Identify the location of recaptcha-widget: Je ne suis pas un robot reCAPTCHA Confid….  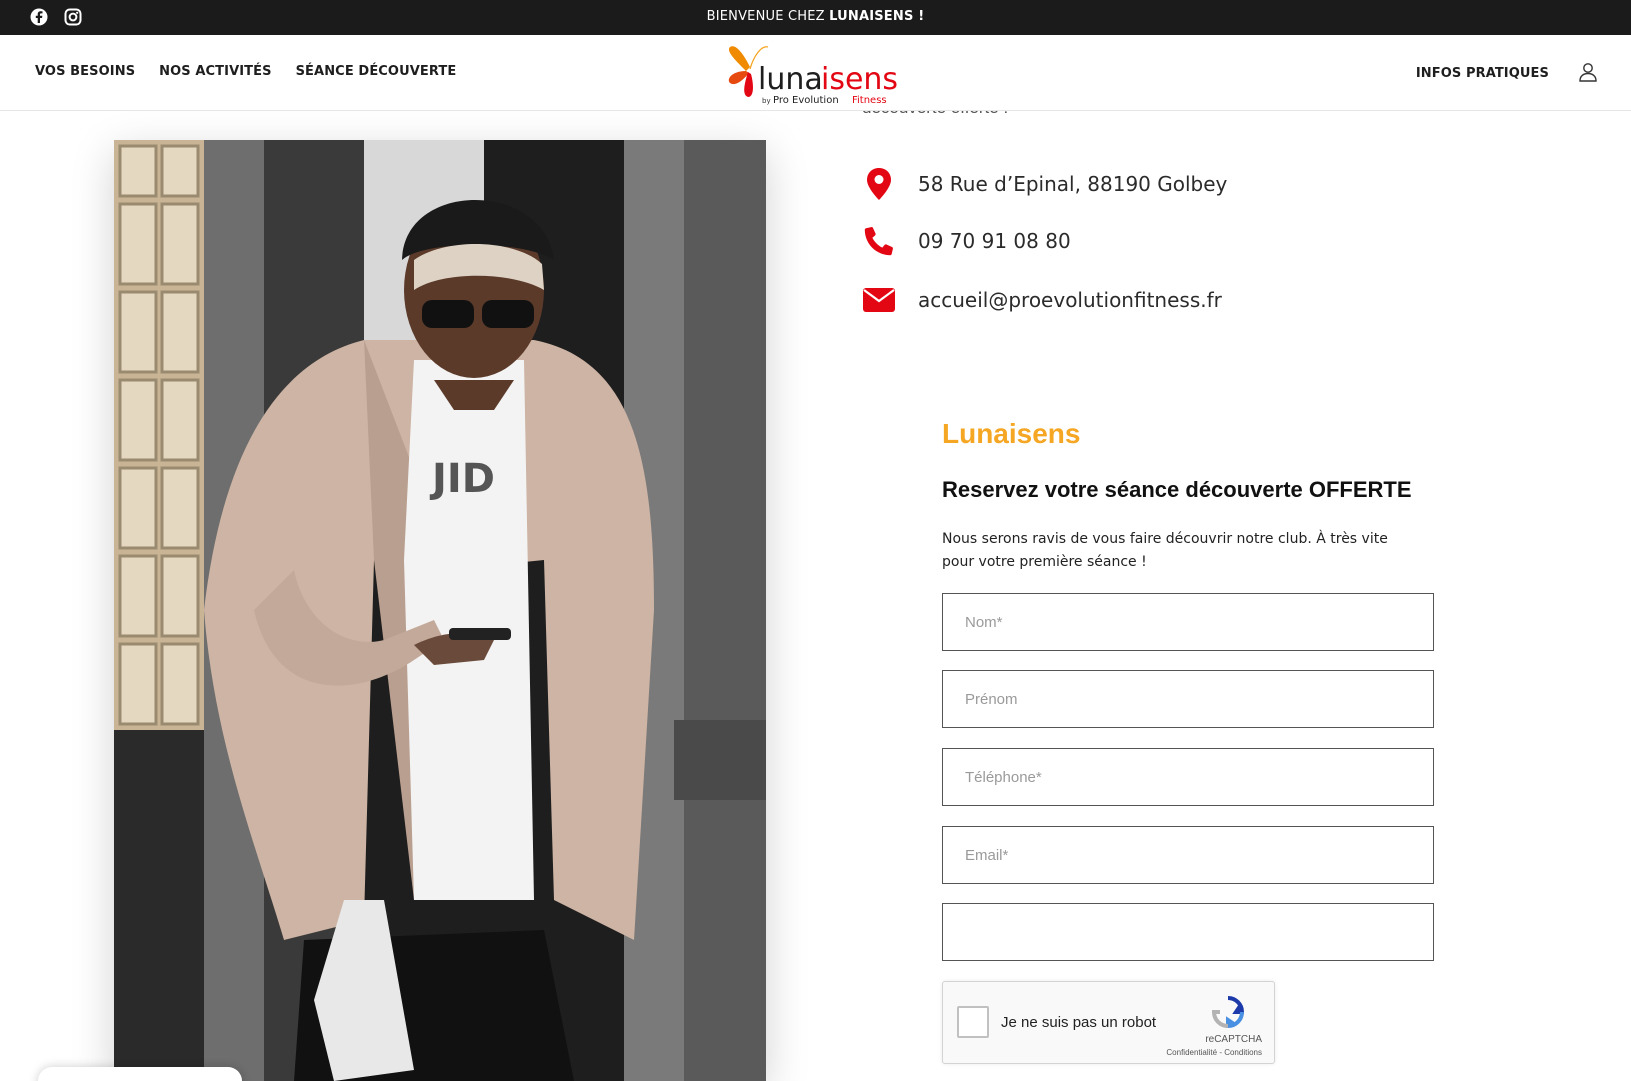
(1108, 1022).